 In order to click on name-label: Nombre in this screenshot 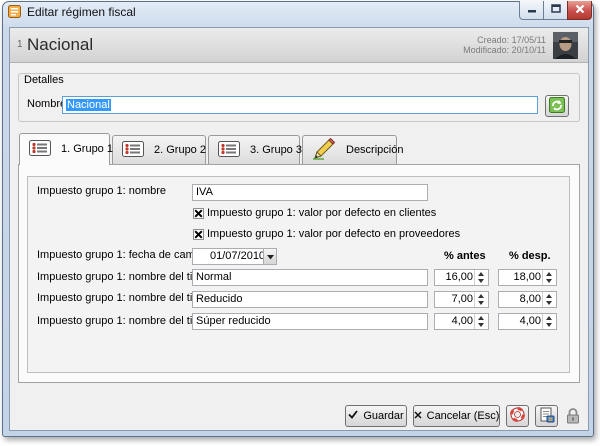, I will do `click(47, 104)`.